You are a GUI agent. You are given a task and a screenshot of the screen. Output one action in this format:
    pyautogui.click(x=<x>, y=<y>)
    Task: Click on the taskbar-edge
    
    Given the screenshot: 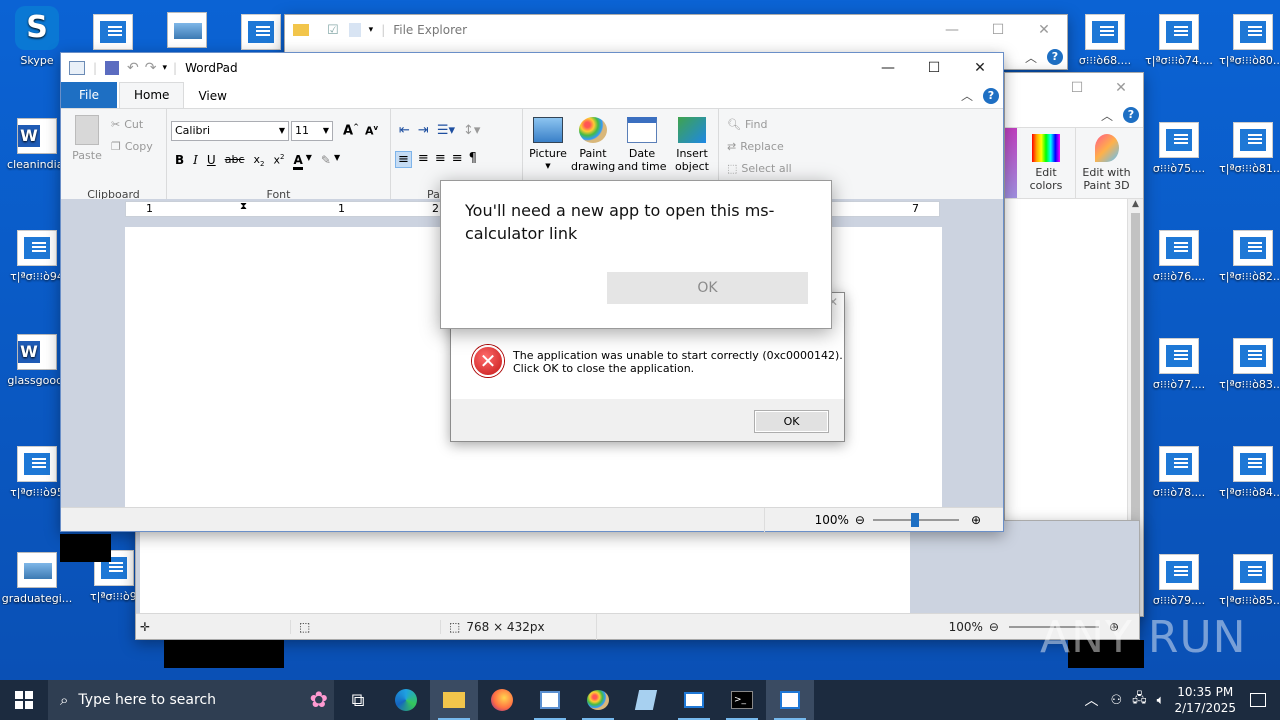 What is the action you would take?
    pyautogui.click(x=406, y=700)
    